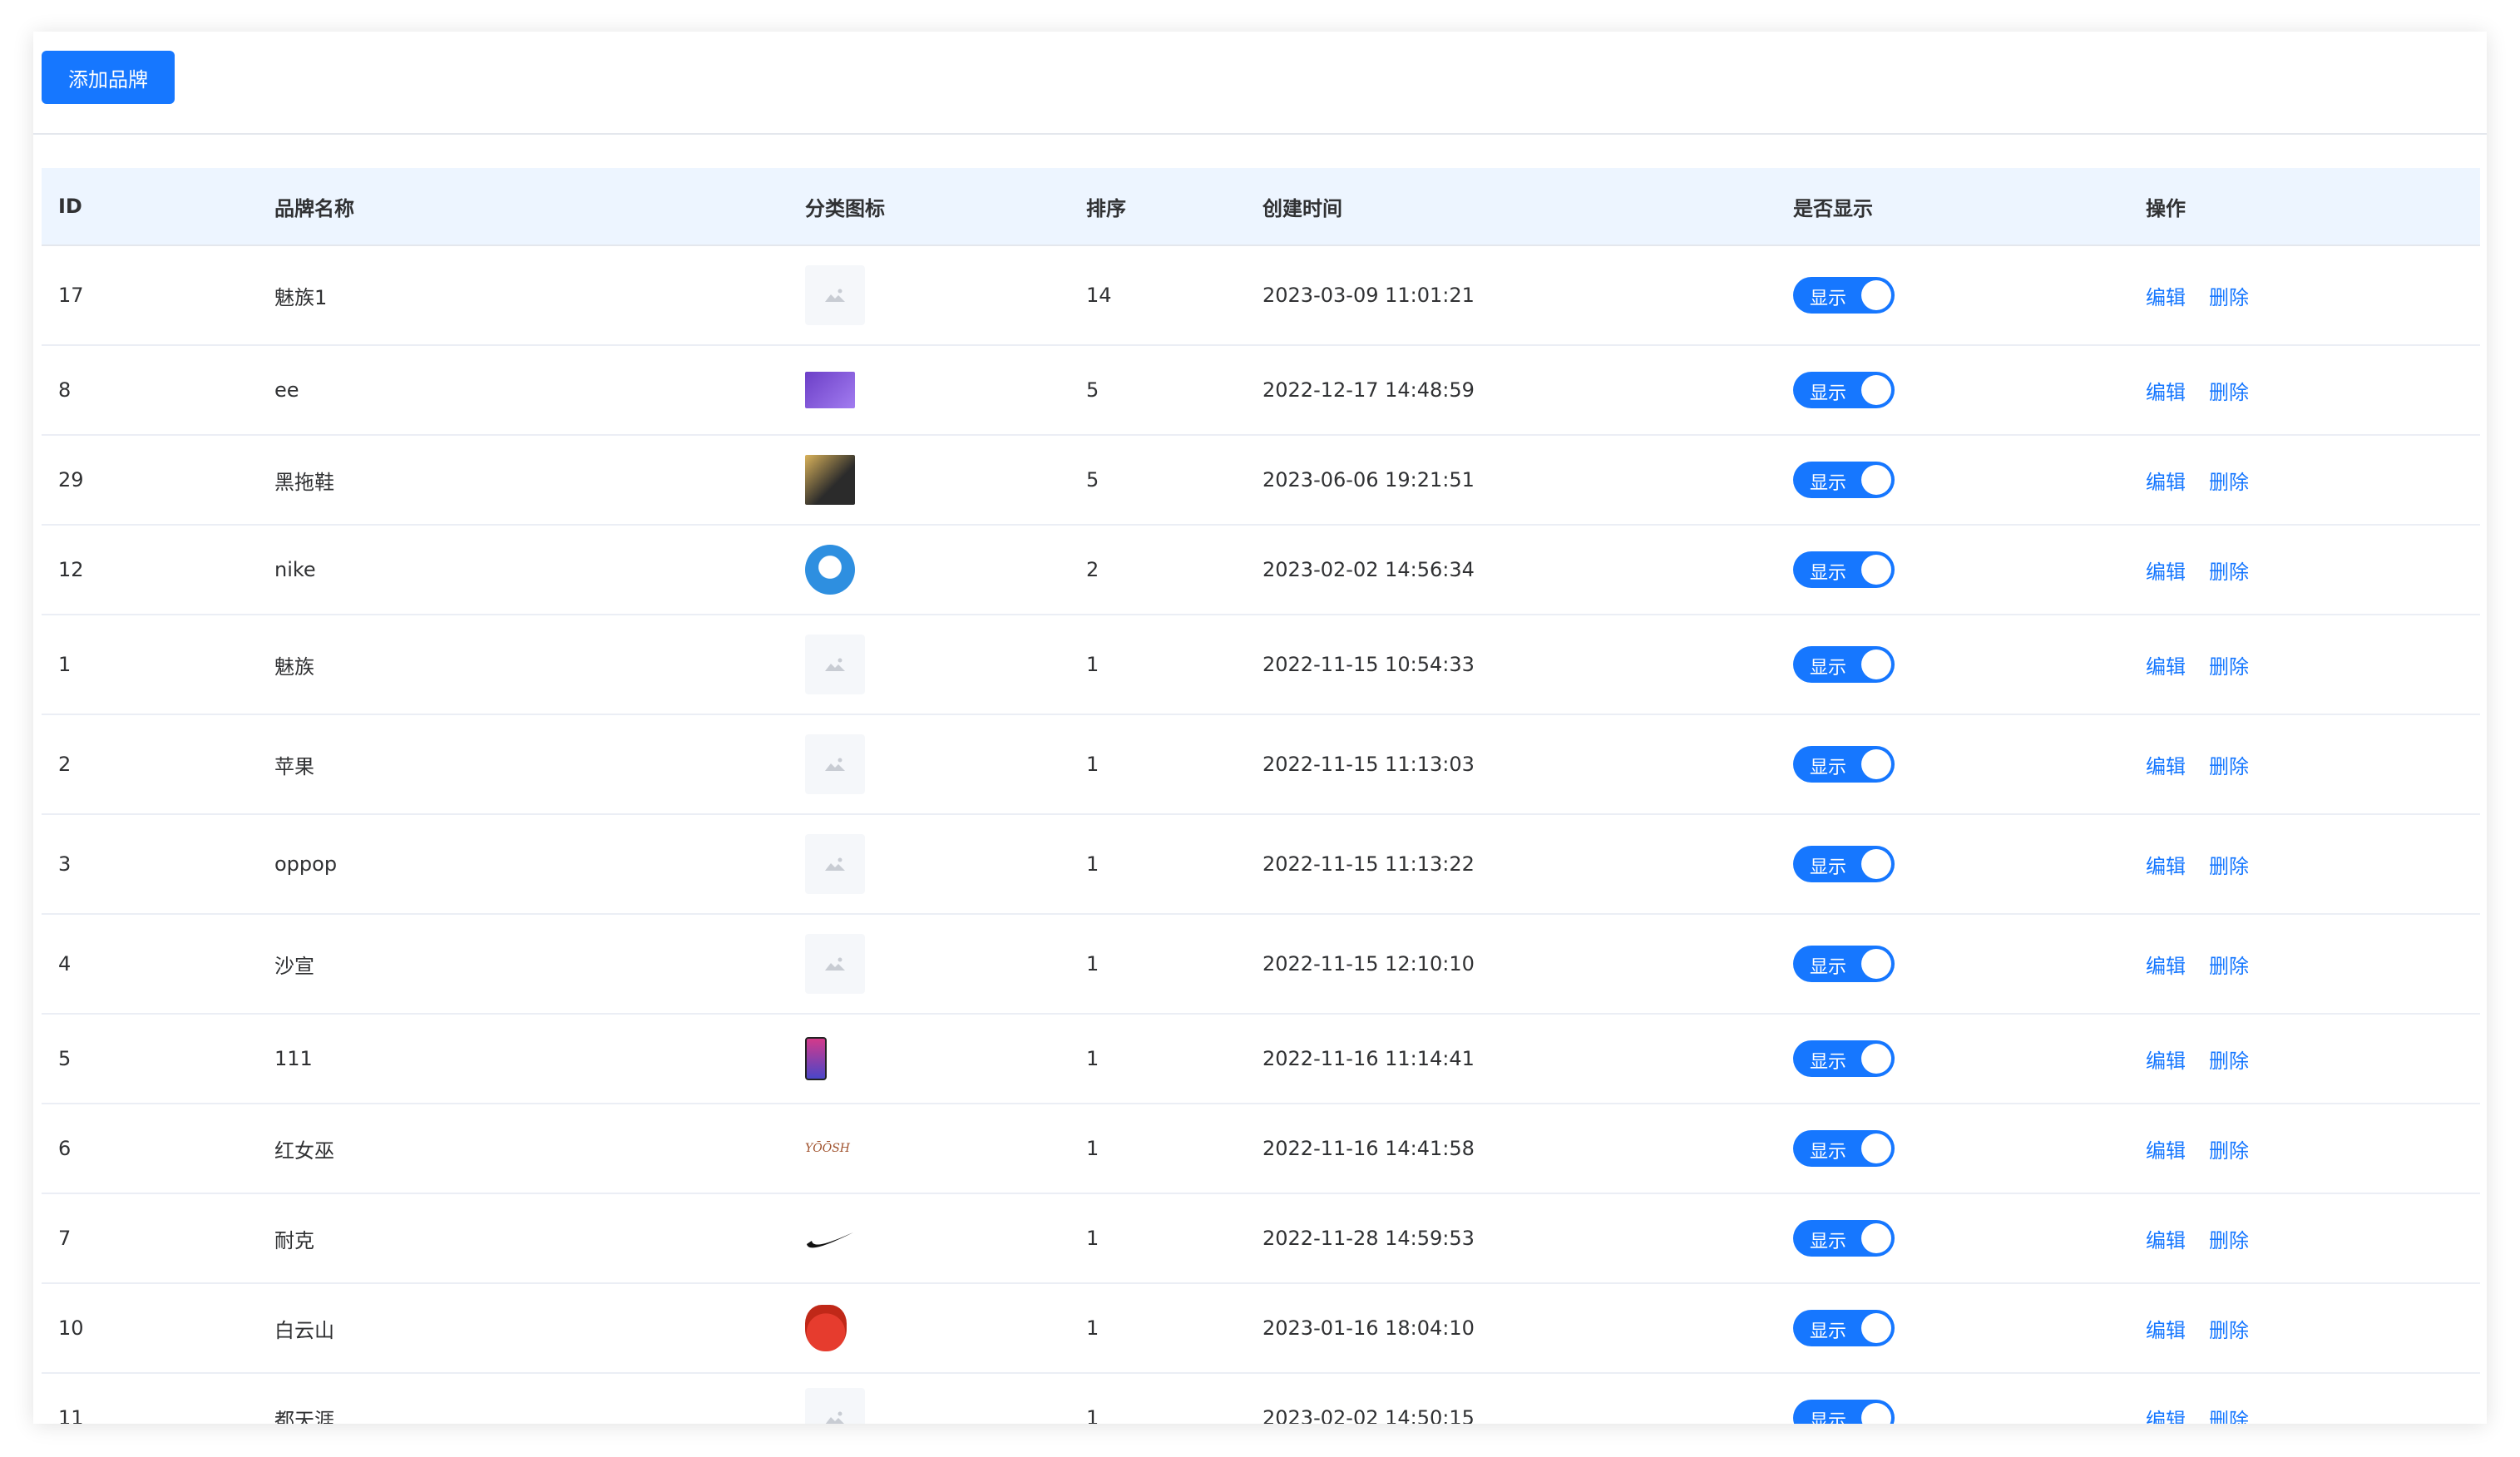 Image resolution: width=2520 pixels, height=1457 pixels. Describe the element at coordinates (294, 766) in the screenshot. I see `cell-brand-name: 苹果` at that location.